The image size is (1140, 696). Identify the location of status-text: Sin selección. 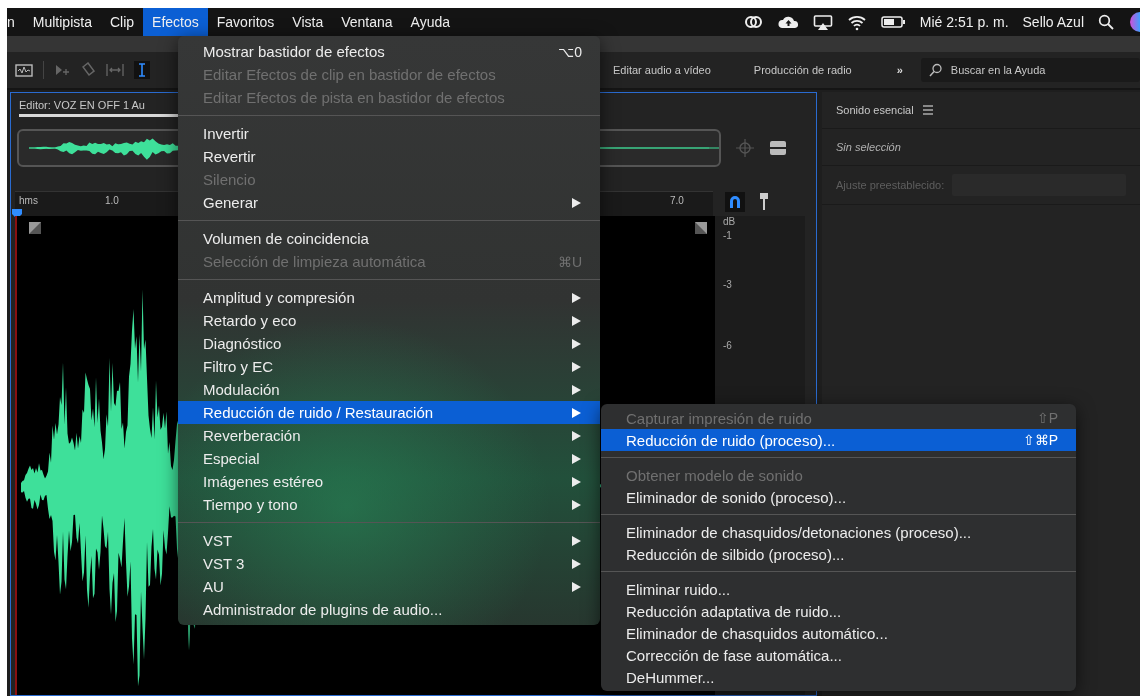
(868, 147).